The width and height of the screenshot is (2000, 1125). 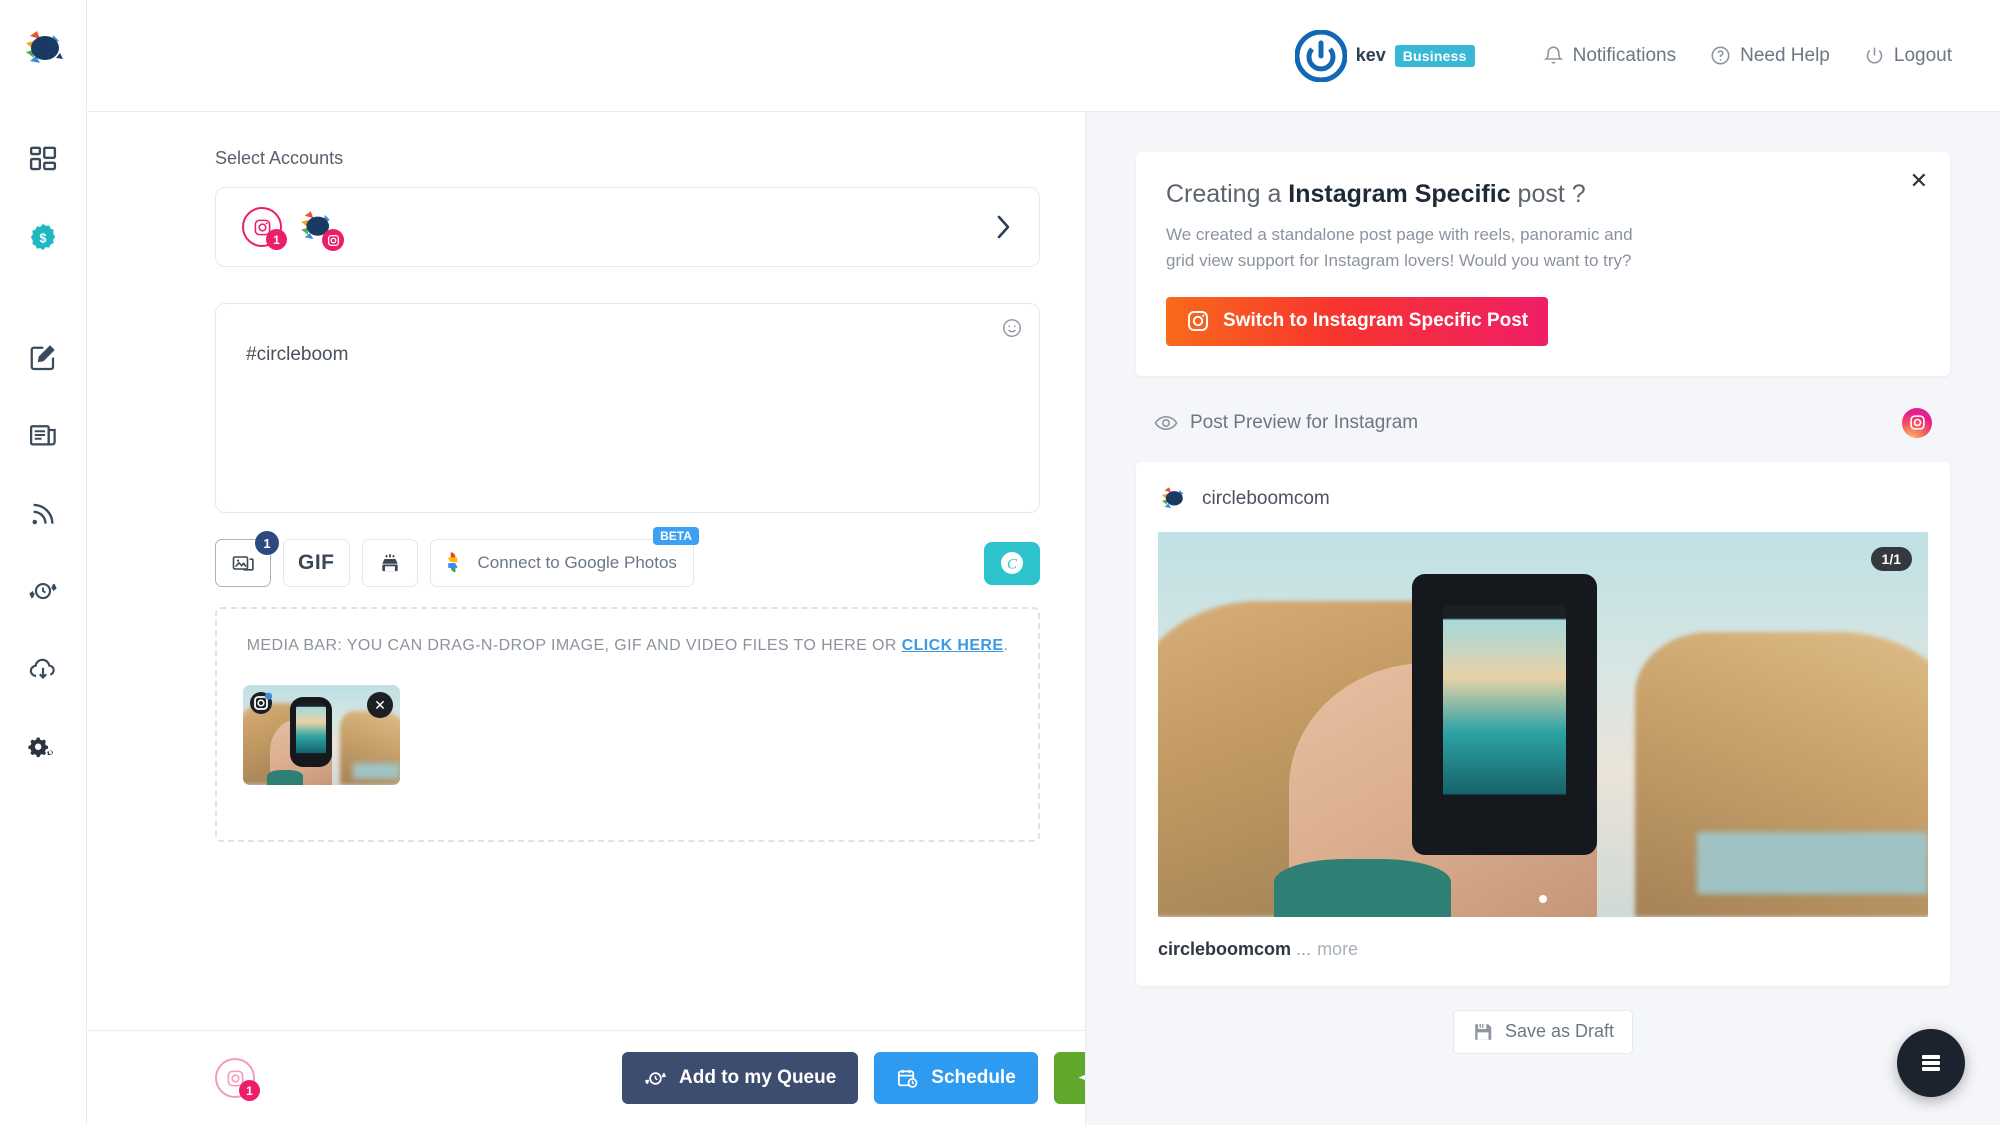 What do you see at coordinates (1931, 1063) in the screenshot?
I see `help-menu-fab` at bounding box center [1931, 1063].